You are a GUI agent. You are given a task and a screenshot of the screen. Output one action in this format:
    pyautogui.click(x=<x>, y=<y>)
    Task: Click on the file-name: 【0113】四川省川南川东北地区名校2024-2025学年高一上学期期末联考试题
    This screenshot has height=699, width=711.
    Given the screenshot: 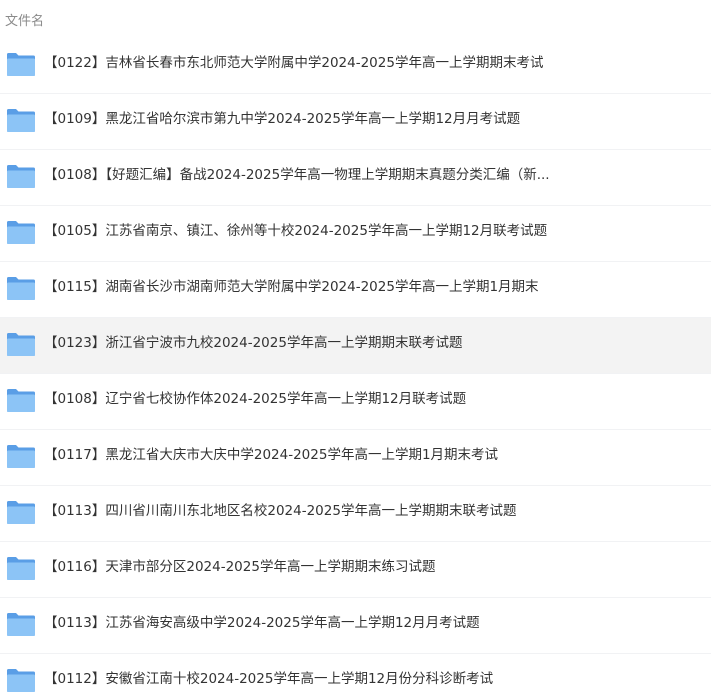 What is the action you would take?
    pyautogui.click(x=280, y=511)
    